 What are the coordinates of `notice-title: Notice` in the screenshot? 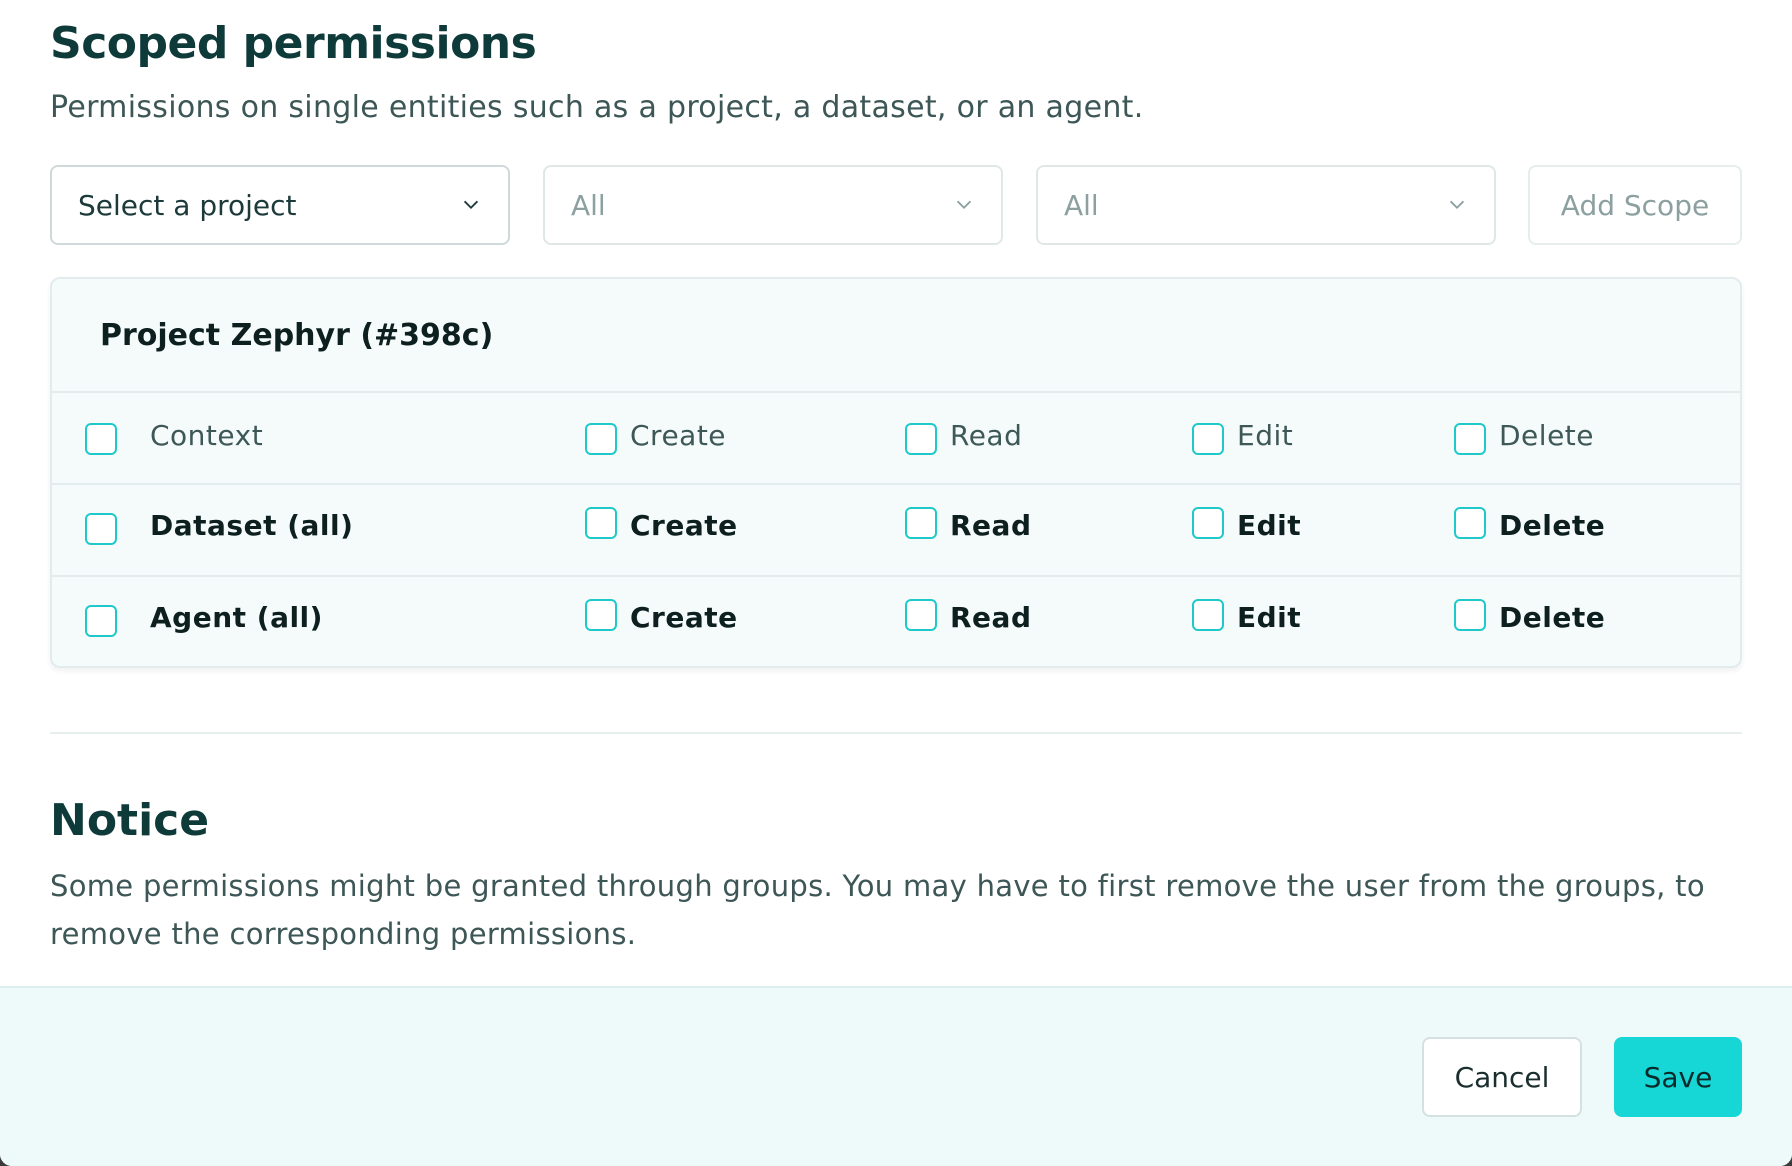 It's located at (130, 820).